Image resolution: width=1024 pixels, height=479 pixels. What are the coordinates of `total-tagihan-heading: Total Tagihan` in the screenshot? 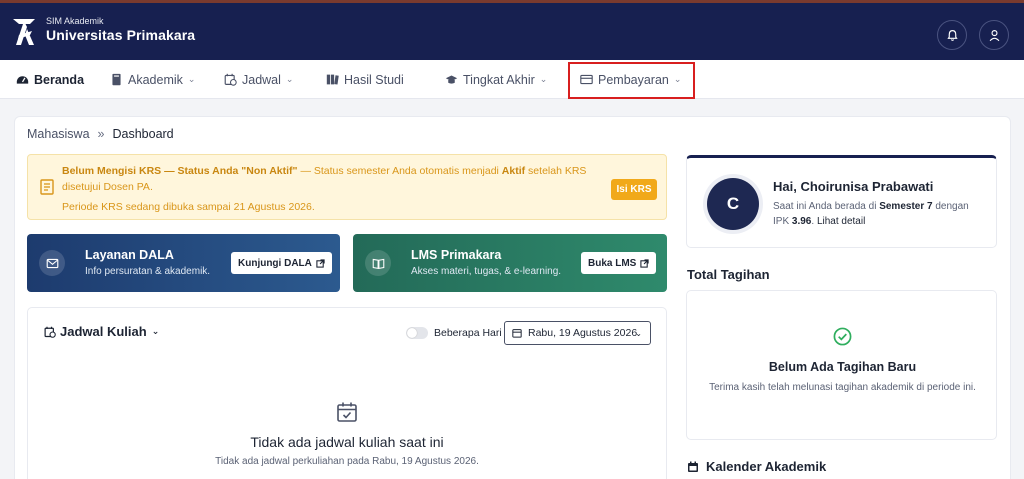 It's located at (728, 274).